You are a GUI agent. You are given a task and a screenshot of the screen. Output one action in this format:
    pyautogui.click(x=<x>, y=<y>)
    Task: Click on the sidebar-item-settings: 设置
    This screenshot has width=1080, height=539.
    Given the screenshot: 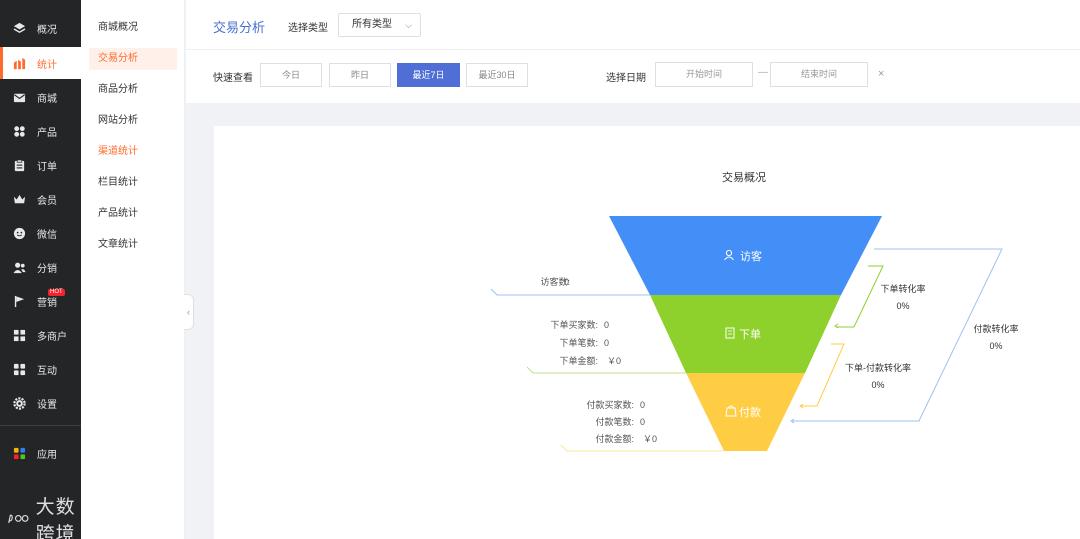 What is the action you would take?
    pyautogui.click(x=40, y=403)
    